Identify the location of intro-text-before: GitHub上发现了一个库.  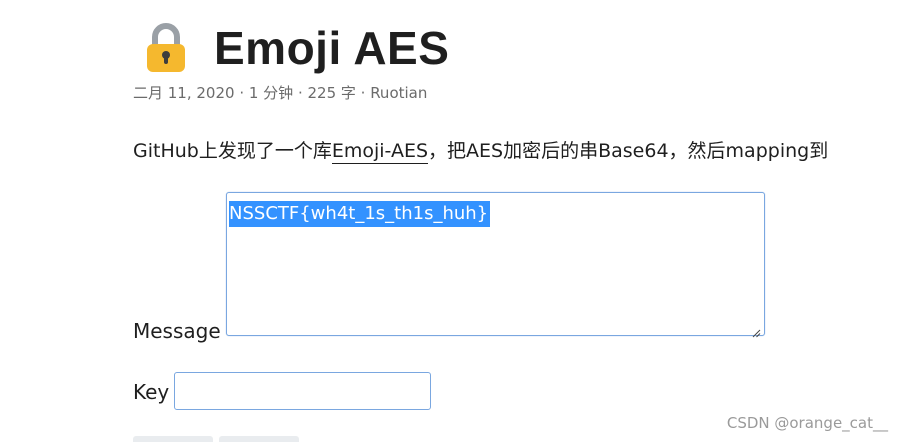
(232, 151).